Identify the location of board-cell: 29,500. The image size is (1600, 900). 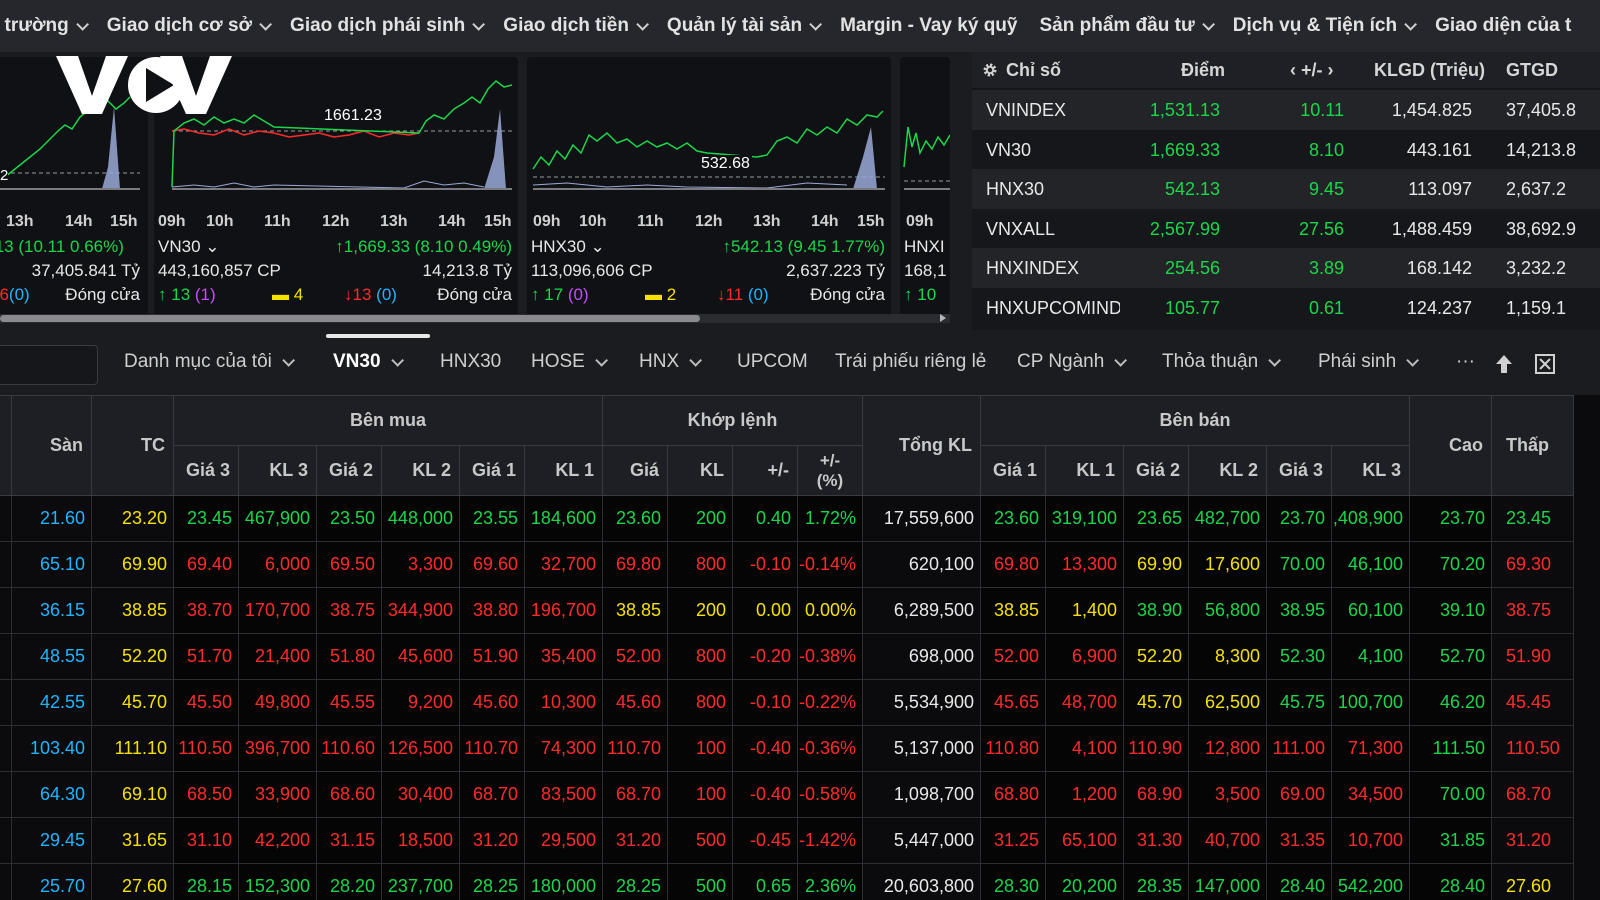
(563, 840).